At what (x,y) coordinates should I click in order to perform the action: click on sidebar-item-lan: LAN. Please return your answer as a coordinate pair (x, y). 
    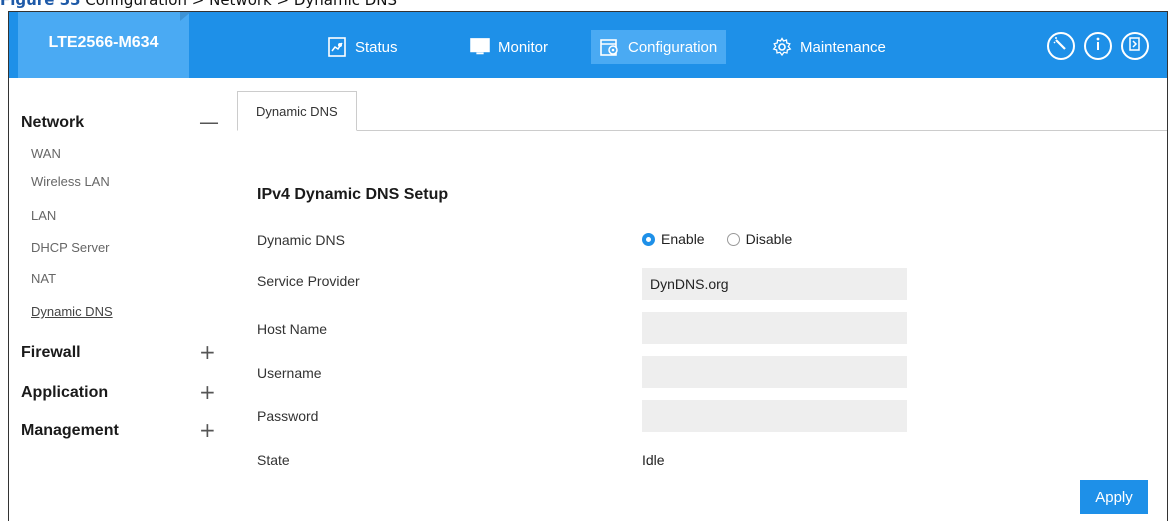
    Looking at the image, I should click on (43, 215).